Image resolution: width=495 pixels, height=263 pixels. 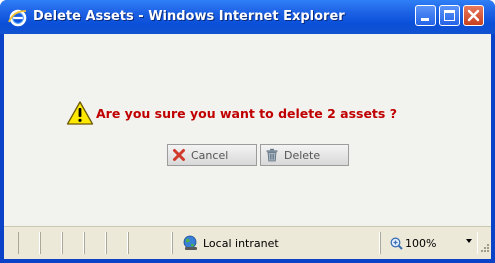 I want to click on close-button, so click(x=473, y=15).